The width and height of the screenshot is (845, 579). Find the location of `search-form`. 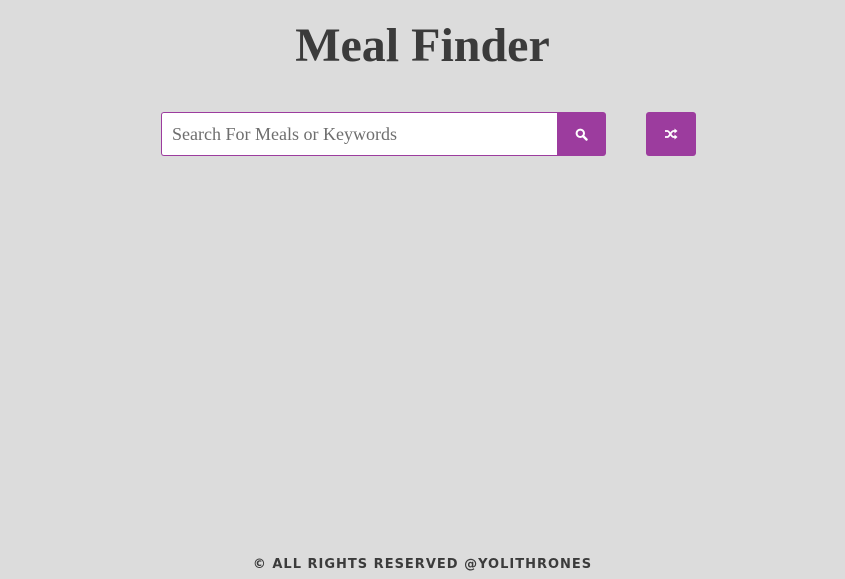

search-form is located at coordinates (383, 134).